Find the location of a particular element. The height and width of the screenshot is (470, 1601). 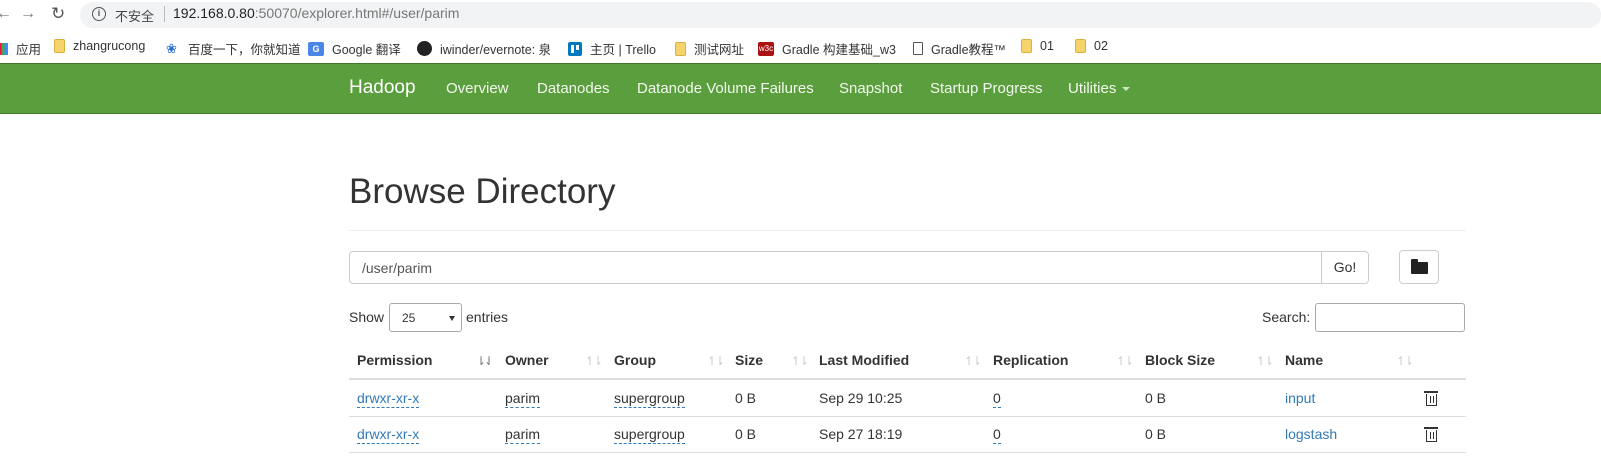

entries-label: entries is located at coordinates (487, 317).